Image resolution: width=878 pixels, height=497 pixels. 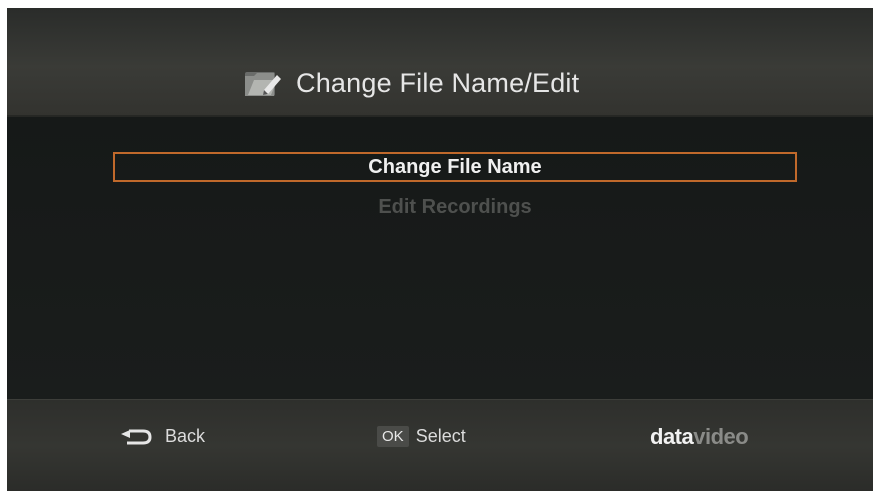 I want to click on ok-key-badge: OK, so click(x=393, y=436).